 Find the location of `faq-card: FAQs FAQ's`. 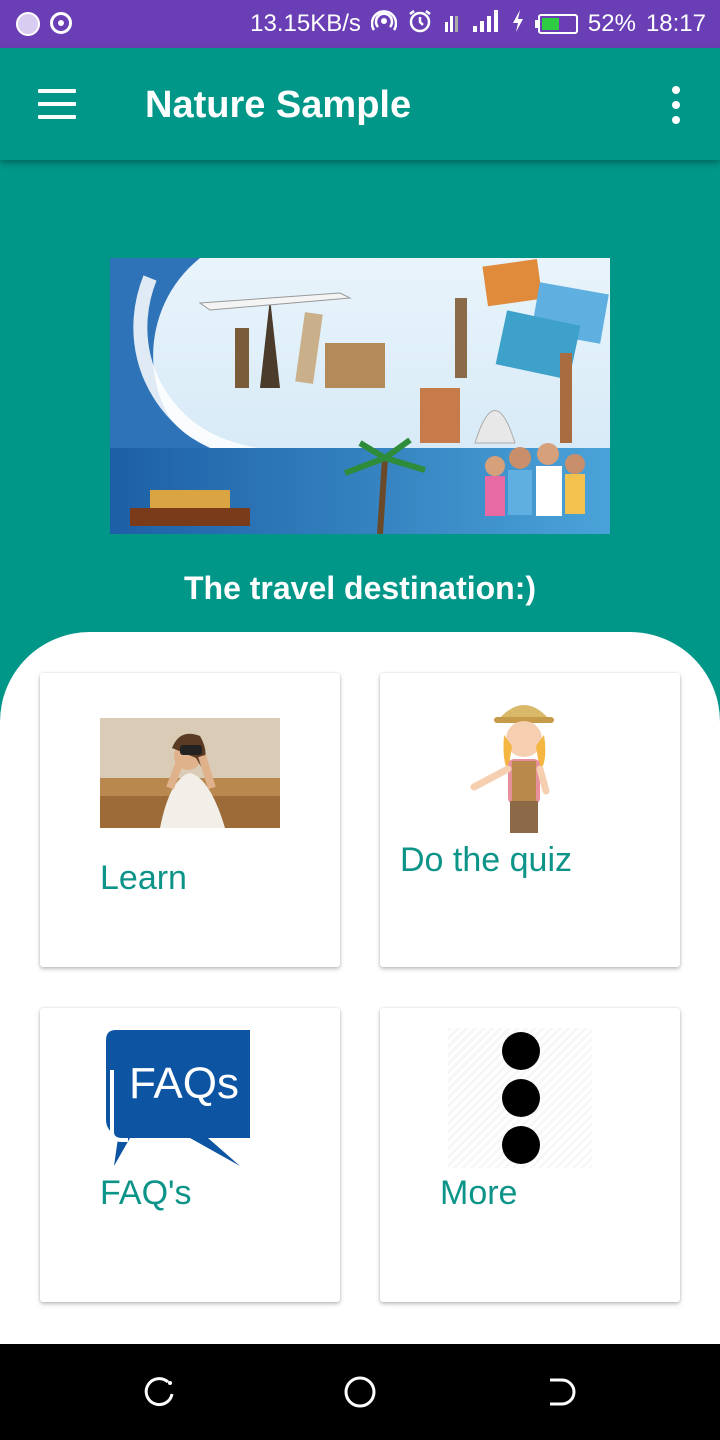

faq-card: FAQs FAQ's is located at coordinates (190, 1155).